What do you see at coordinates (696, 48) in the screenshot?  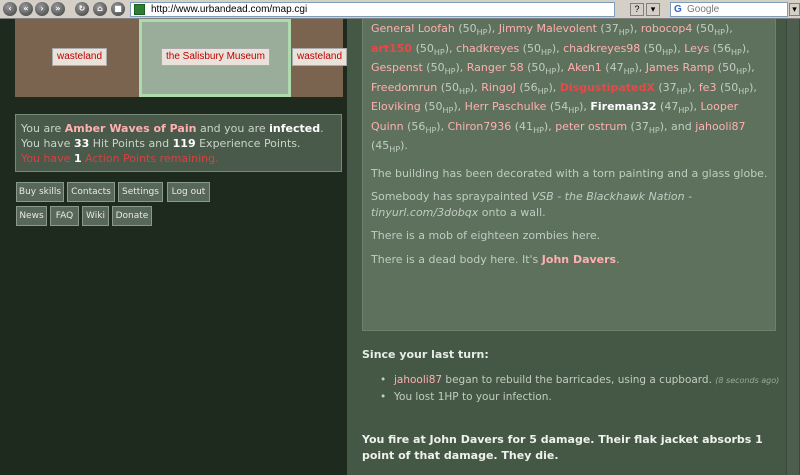 I see `survivor-link: Leys` at bounding box center [696, 48].